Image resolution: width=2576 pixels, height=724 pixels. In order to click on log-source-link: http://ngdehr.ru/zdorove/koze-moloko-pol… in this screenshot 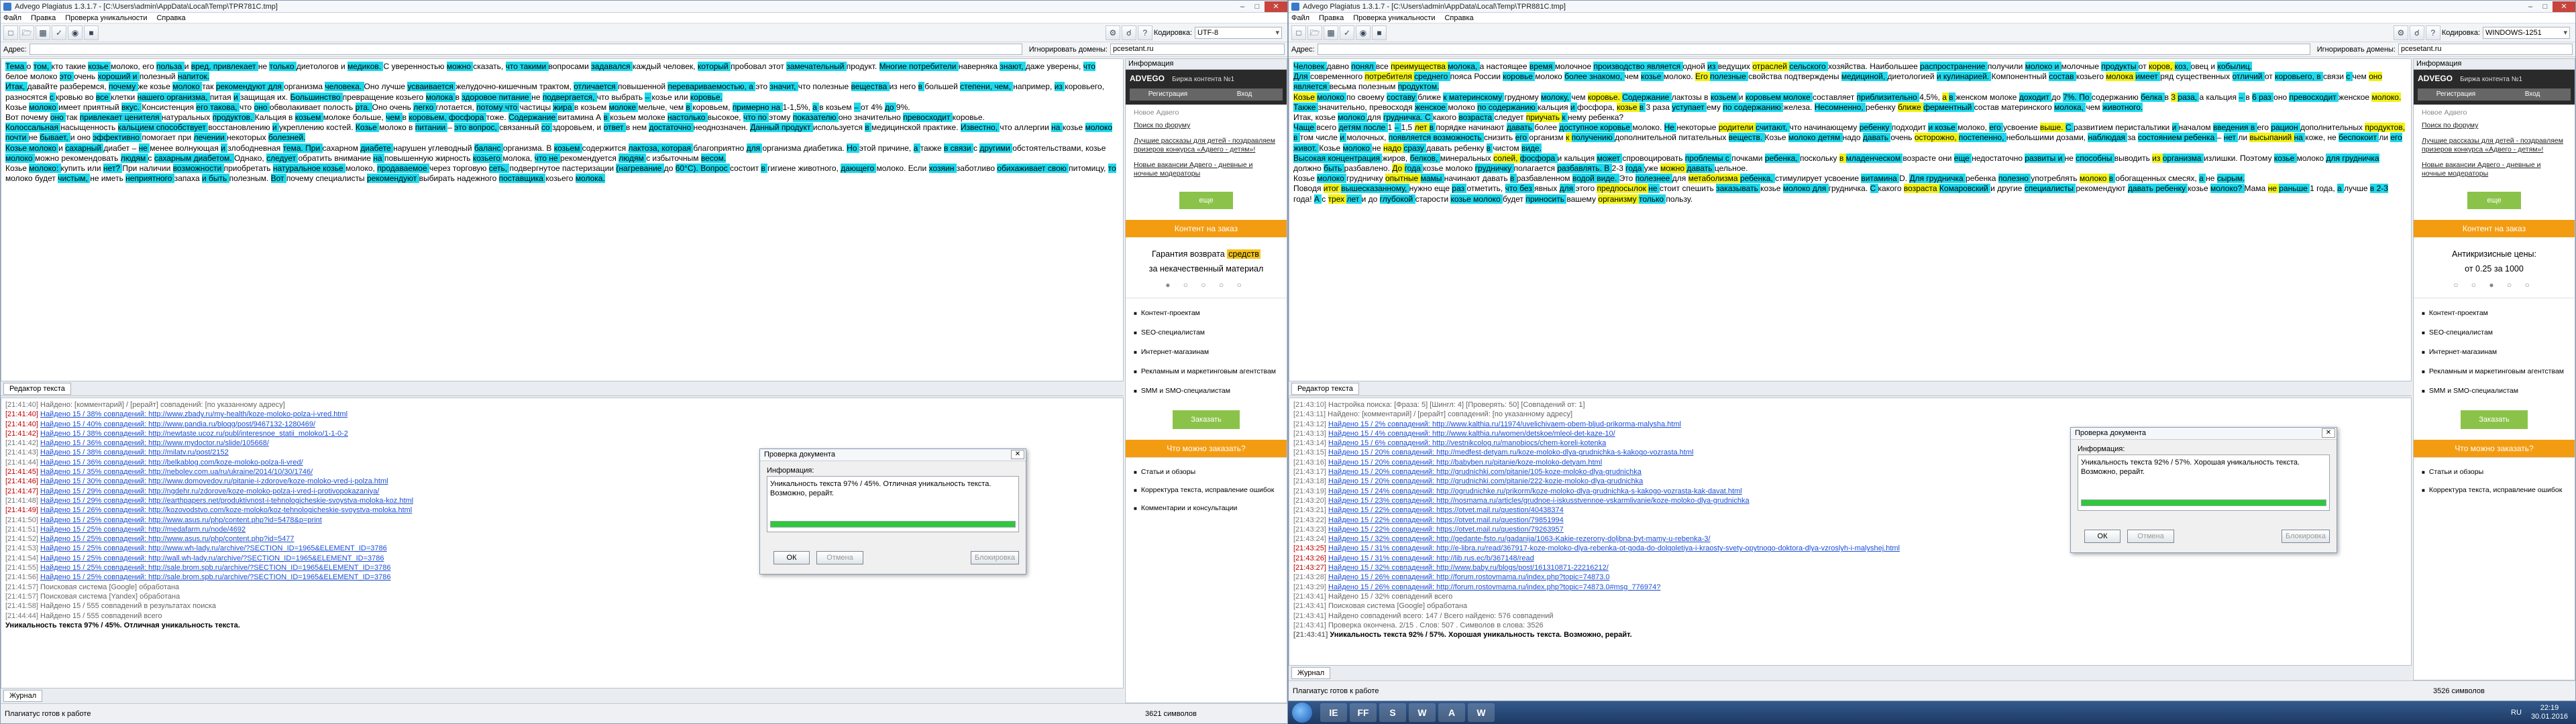, I will do `click(263, 491)`.